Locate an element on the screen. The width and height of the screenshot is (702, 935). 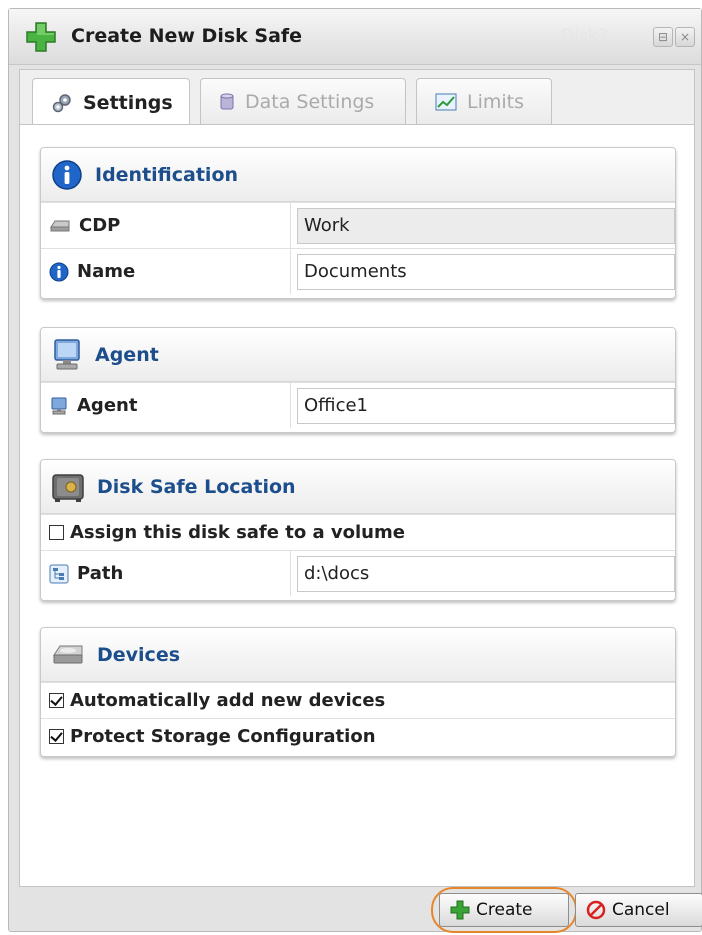
gears-icon is located at coordinates (61, 102).